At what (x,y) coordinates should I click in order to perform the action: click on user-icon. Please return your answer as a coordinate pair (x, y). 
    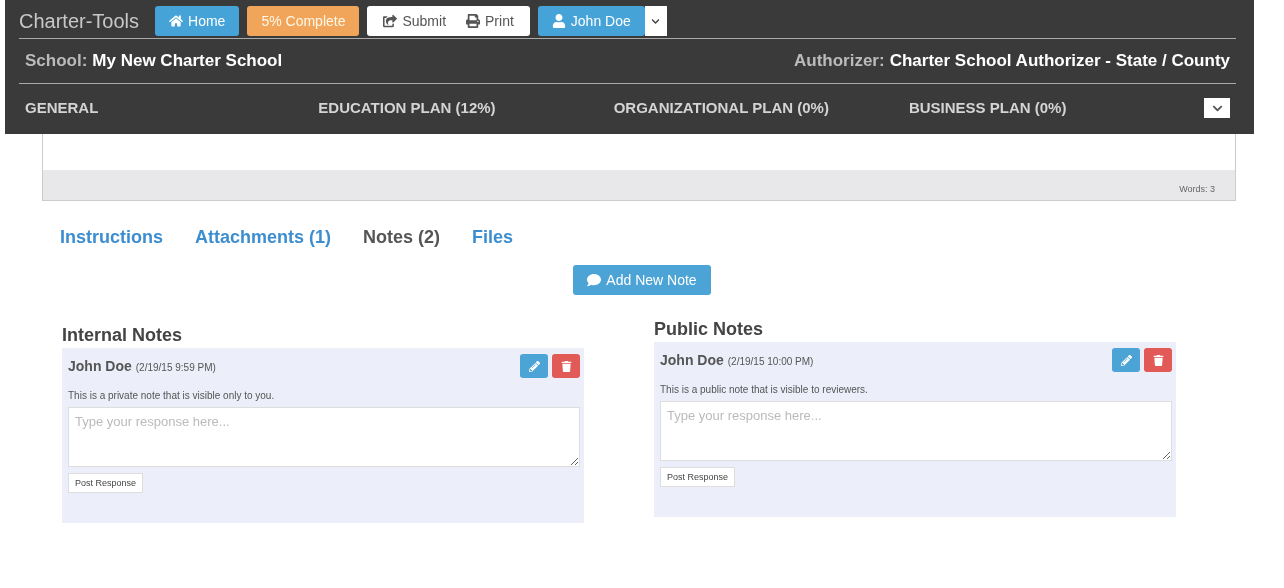
    Looking at the image, I should click on (558, 21).